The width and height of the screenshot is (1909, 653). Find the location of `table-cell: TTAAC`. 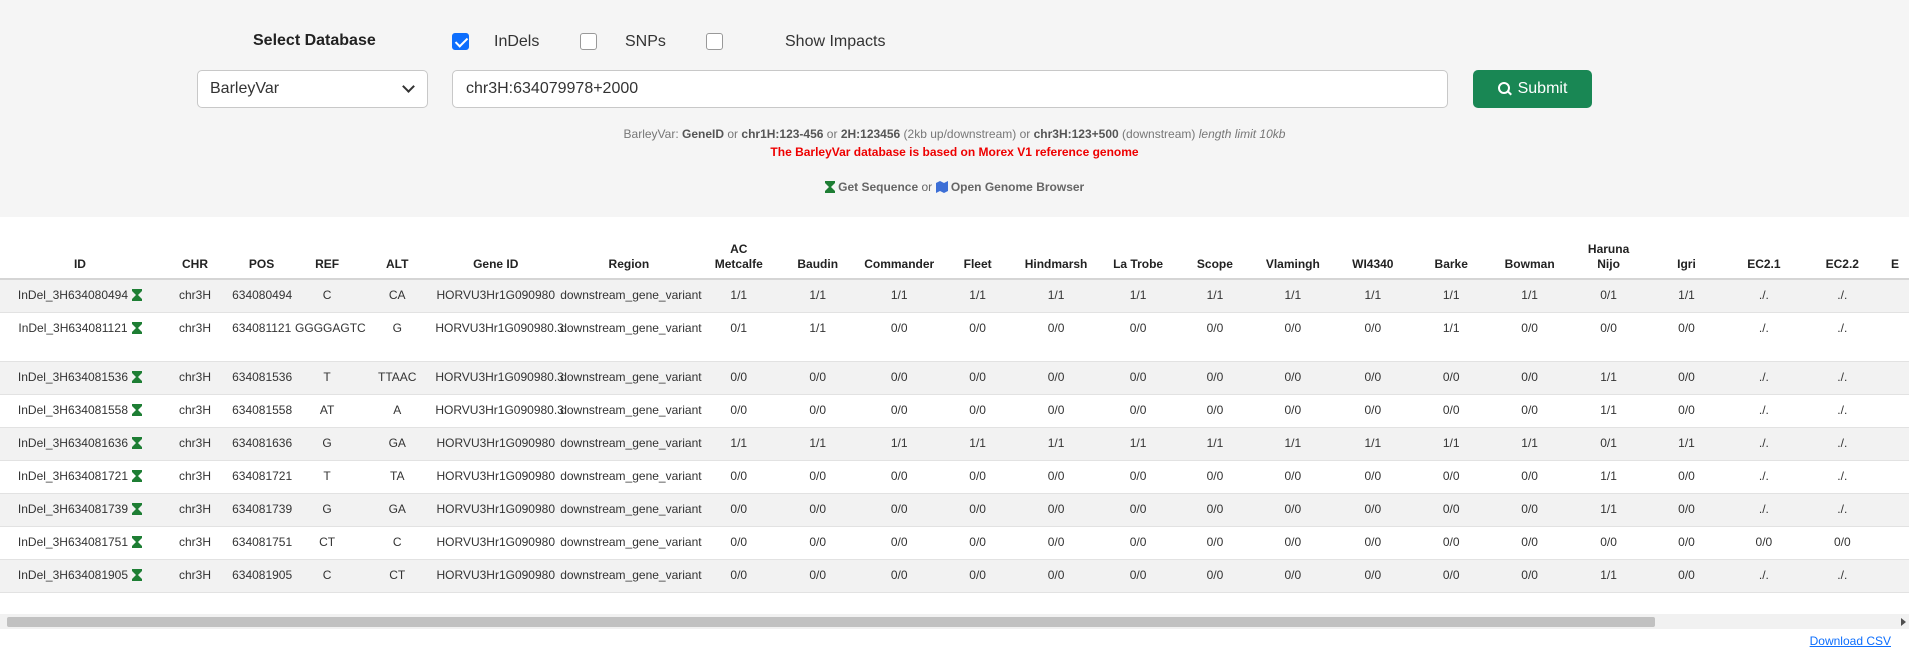

table-cell: TTAAC is located at coordinates (397, 378).